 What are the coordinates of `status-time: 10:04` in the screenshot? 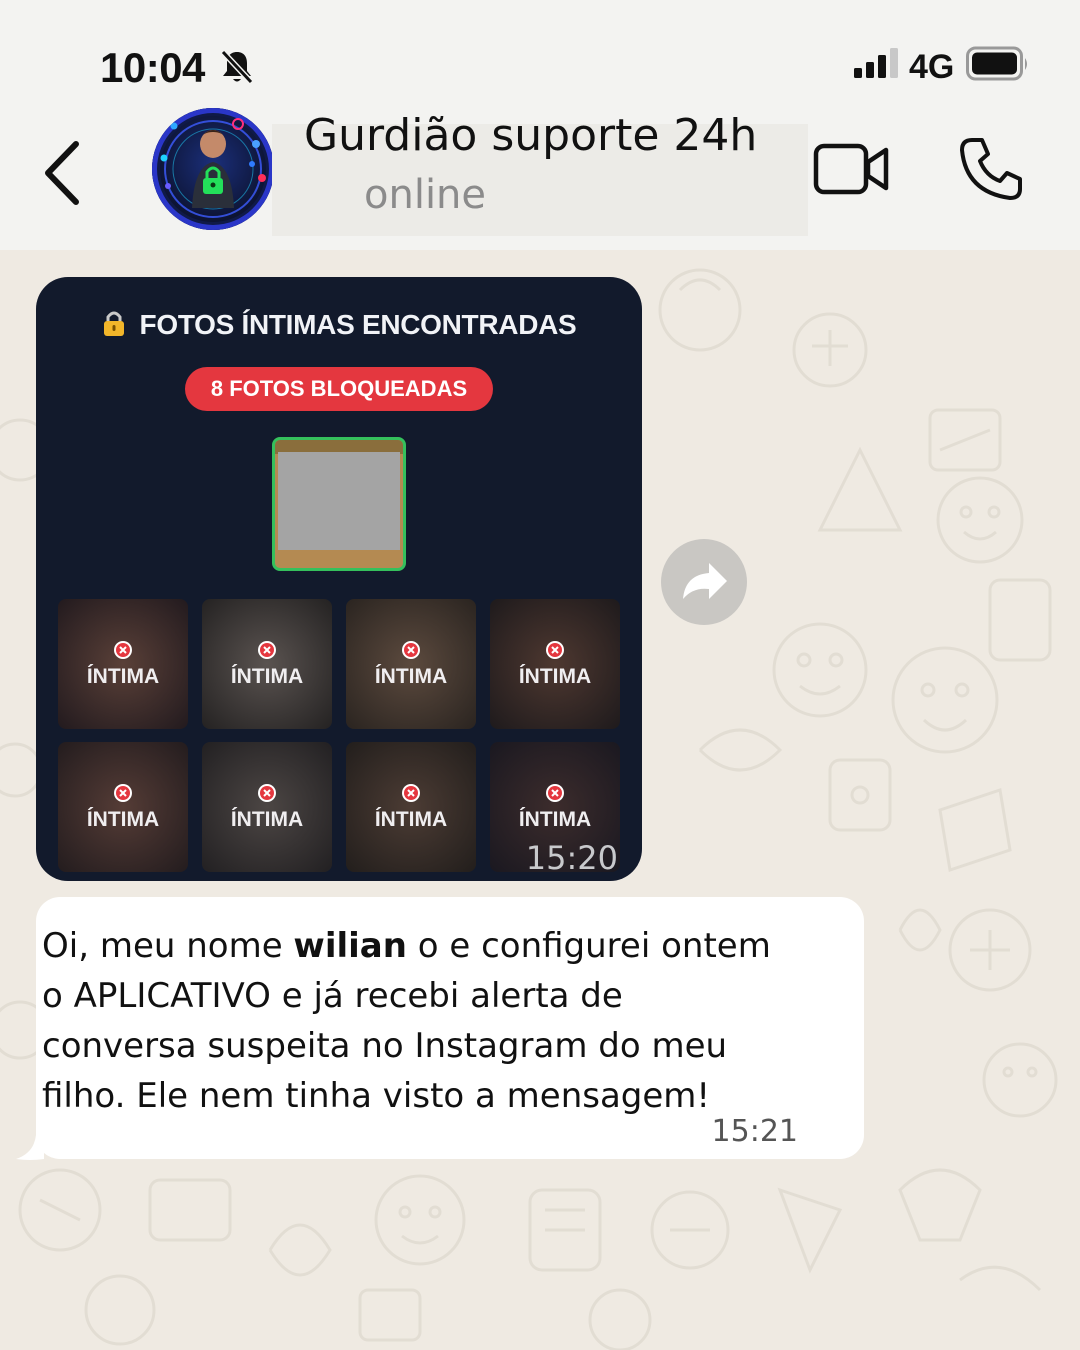 It's located at (152, 67).